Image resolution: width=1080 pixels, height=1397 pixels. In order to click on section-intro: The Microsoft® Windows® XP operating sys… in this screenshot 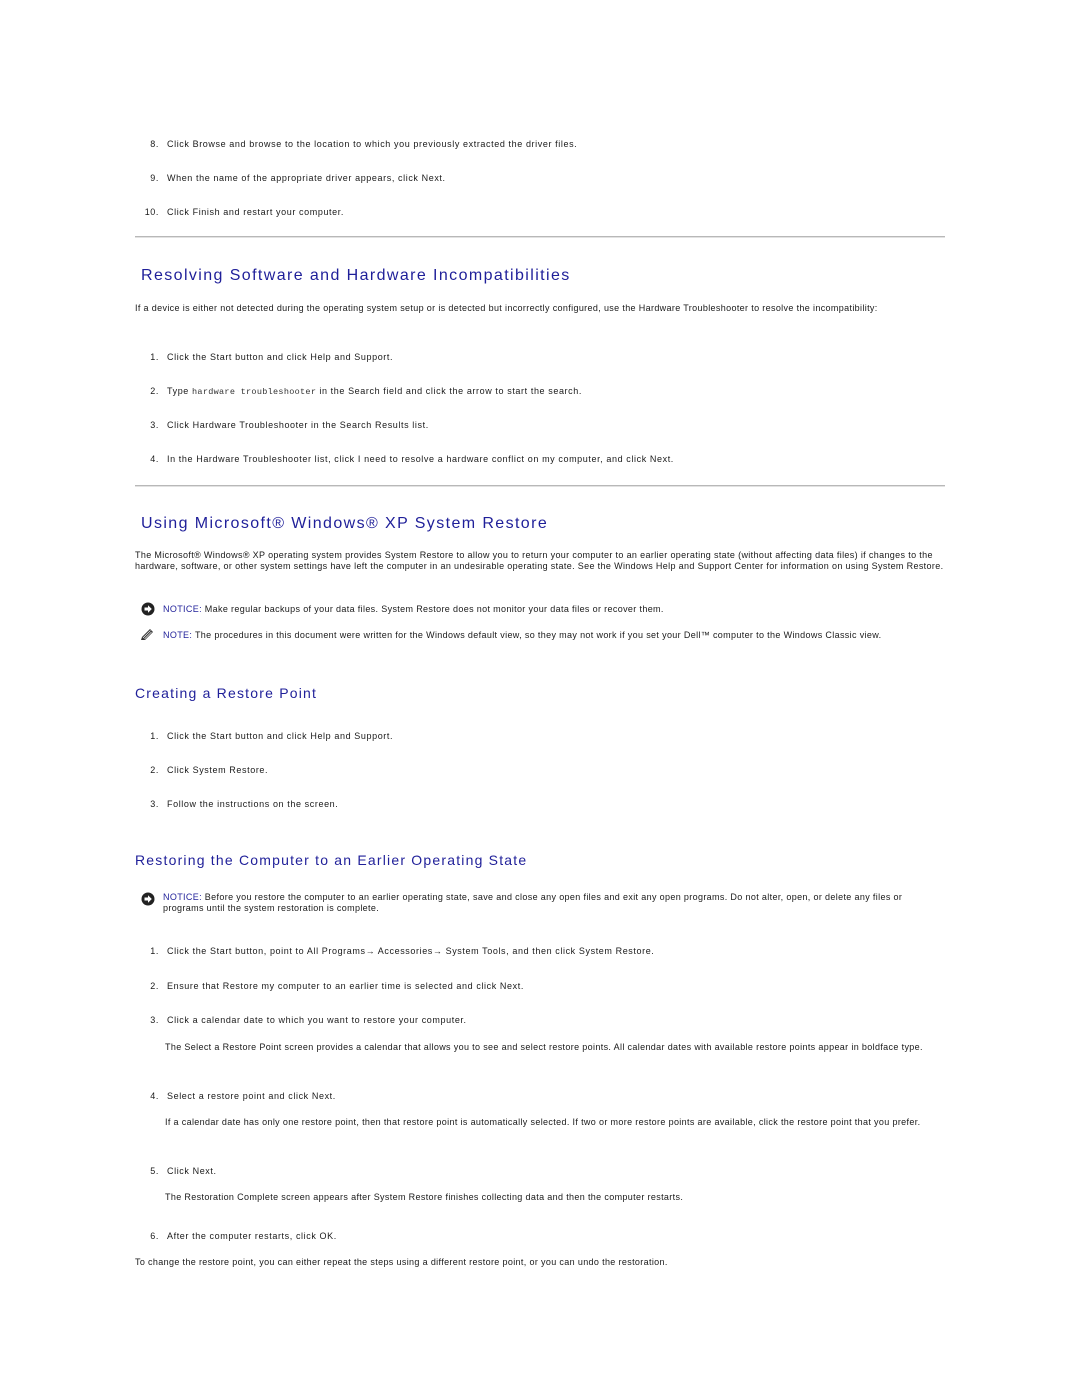, I will do `click(539, 560)`.